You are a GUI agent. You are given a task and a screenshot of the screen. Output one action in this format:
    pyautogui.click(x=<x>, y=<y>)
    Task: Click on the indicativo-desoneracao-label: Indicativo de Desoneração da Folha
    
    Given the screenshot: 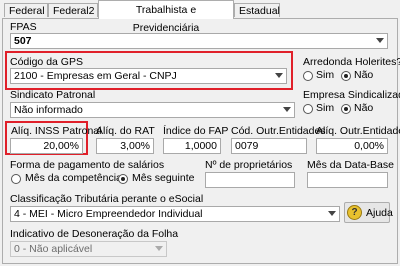 What is the action you would take?
    pyautogui.click(x=94, y=234)
    